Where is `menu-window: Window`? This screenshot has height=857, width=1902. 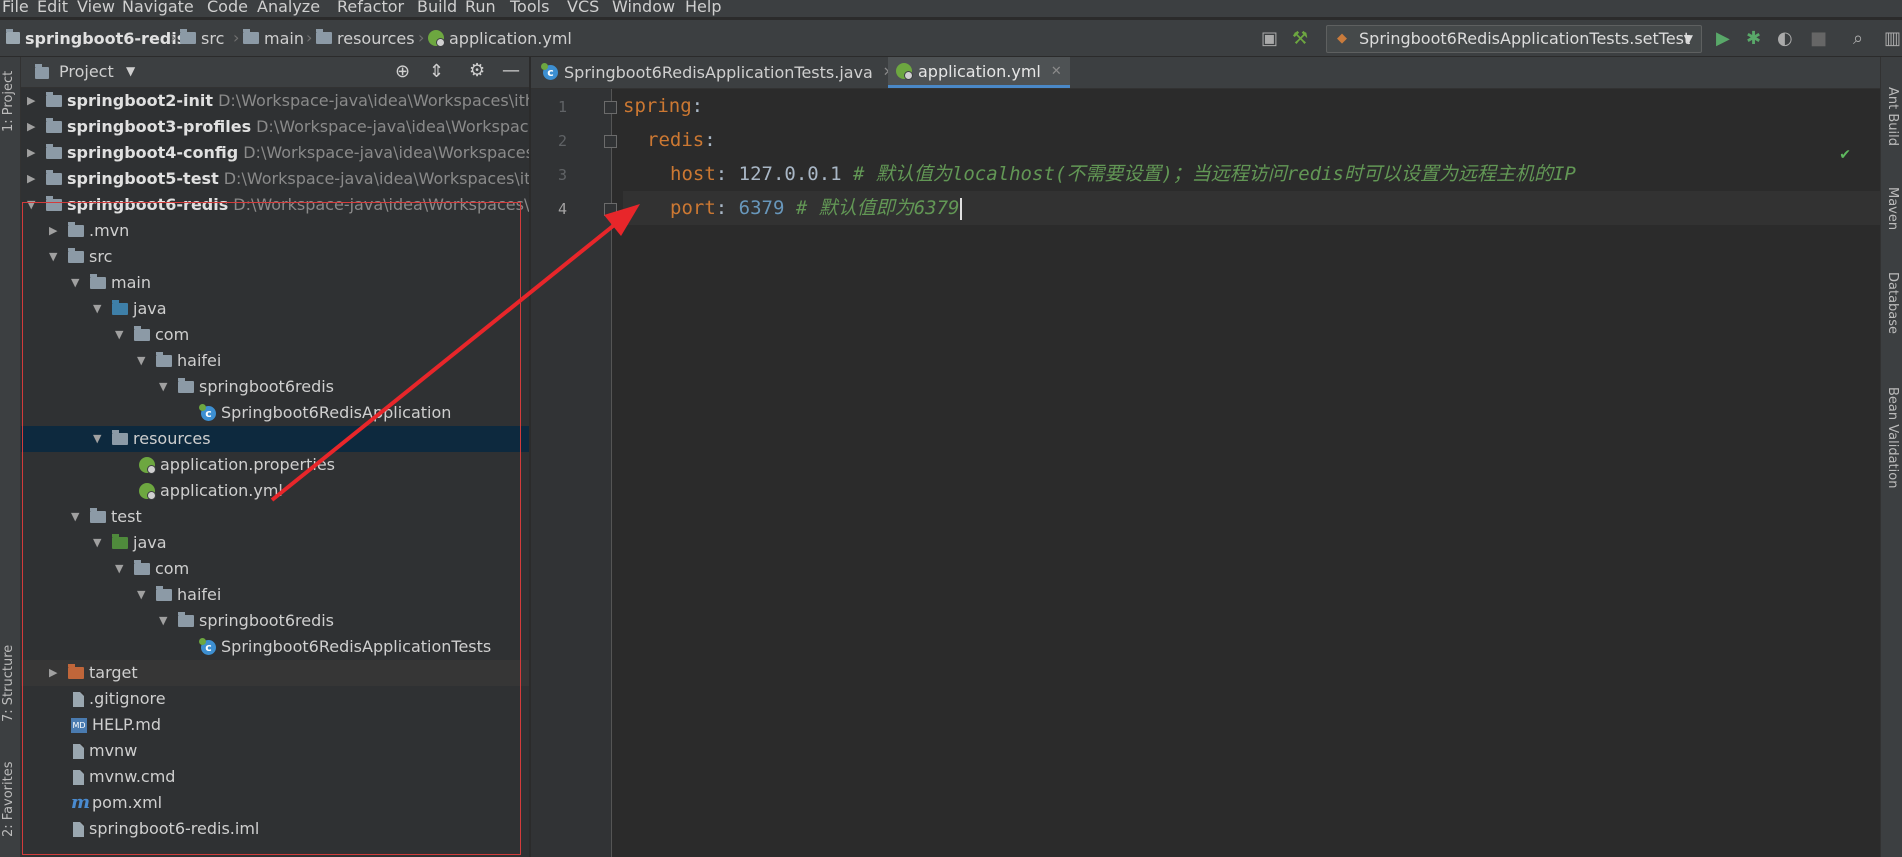
menu-window: Window is located at coordinates (643, 7).